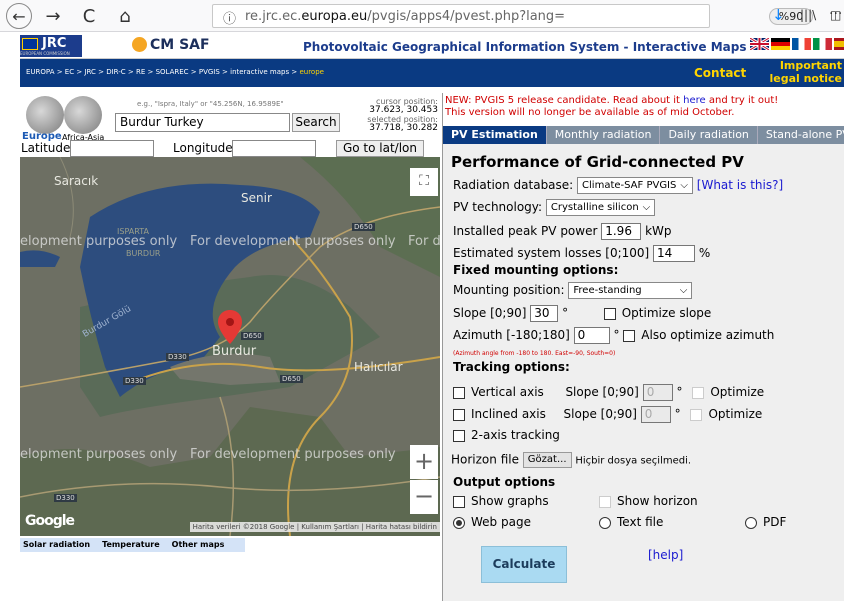  I want to click on pv-tech-row: PV technology: Crystalline silicon ⌵, so click(554, 207).